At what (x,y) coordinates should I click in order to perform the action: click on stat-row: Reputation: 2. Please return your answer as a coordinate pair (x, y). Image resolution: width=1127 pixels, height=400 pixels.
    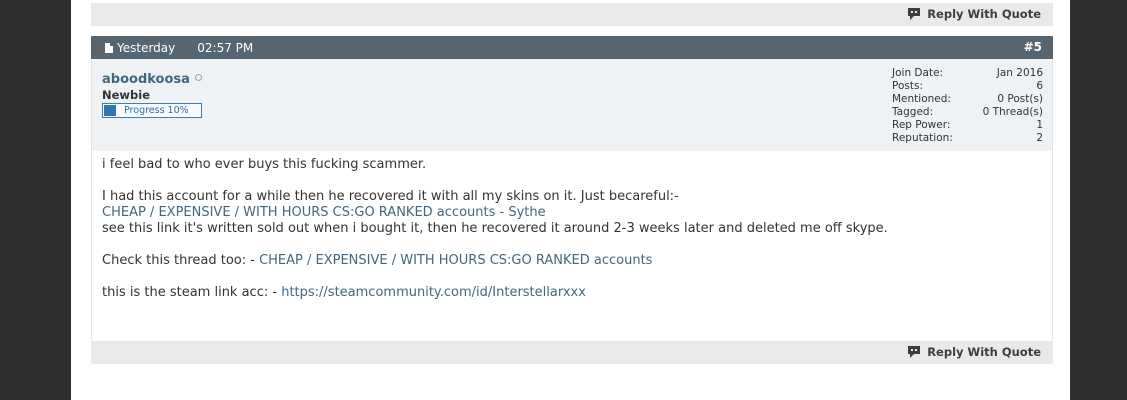
    Looking at the image, I should click on (967, 138).